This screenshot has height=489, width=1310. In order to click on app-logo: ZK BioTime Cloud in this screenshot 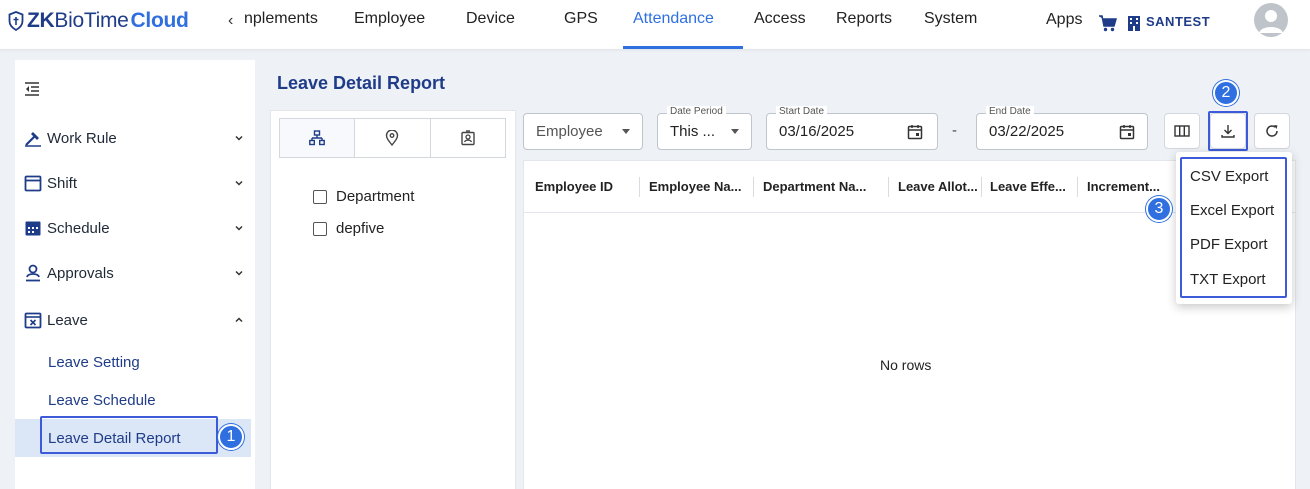, I will do `click(98, 21)`.